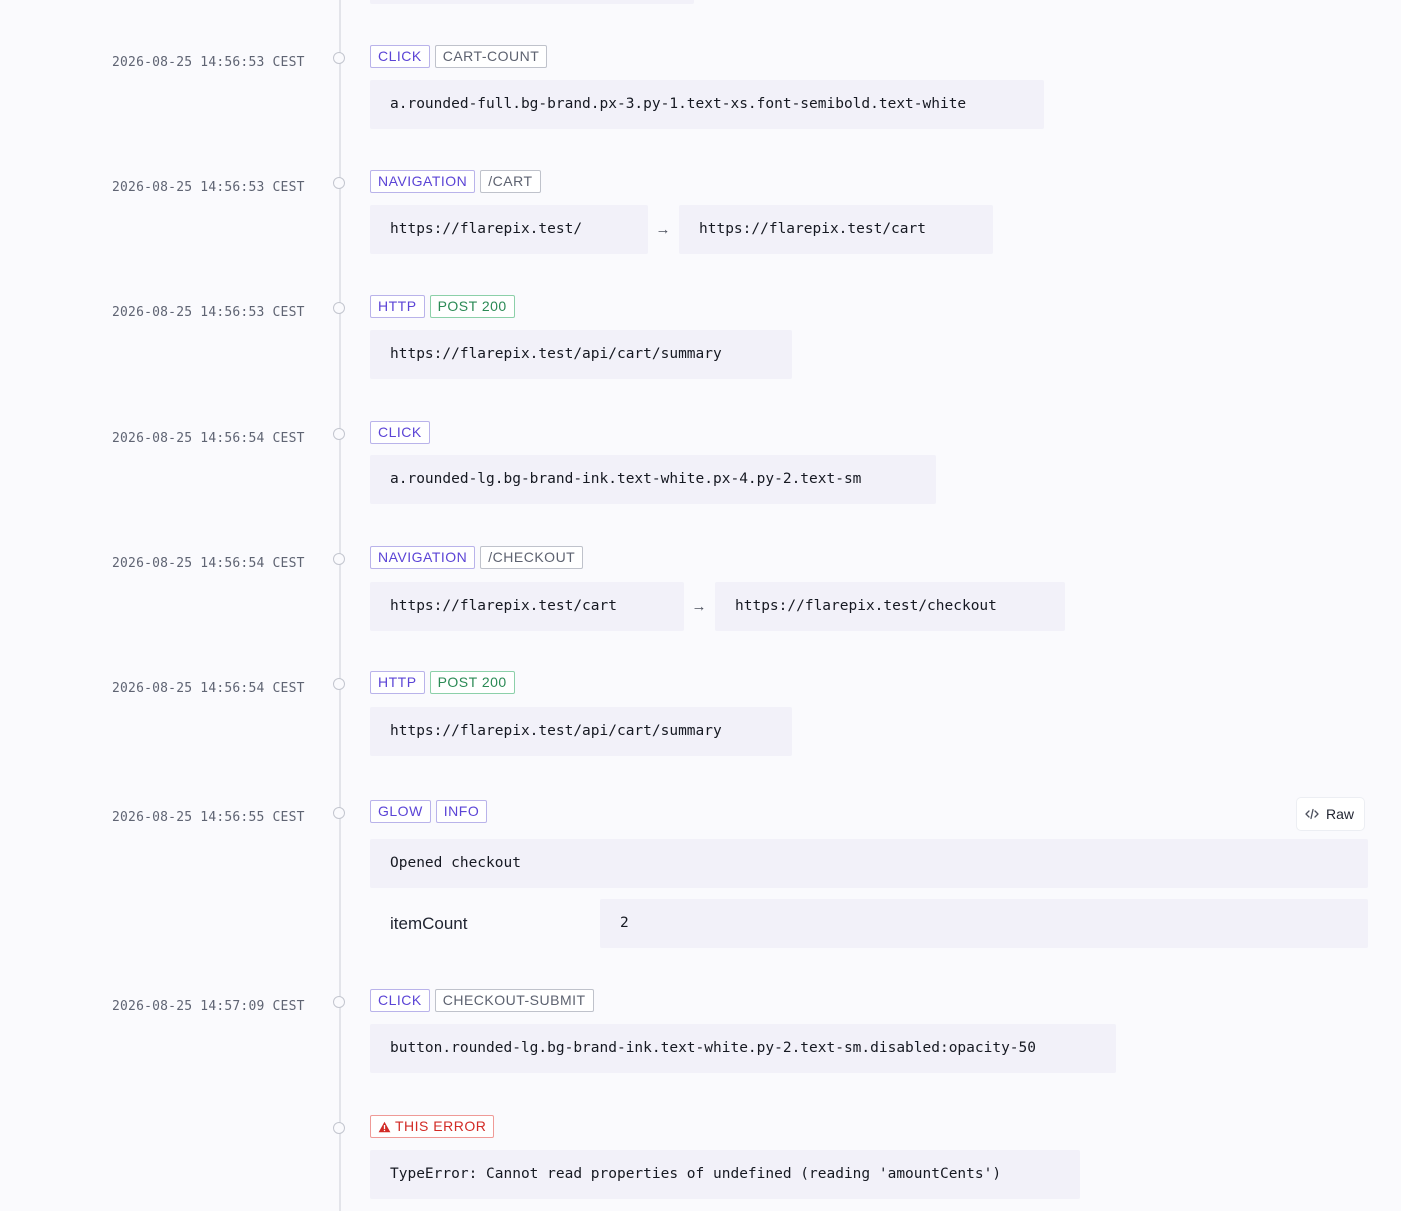 The image size is (1401, 1211). I want to click on error-badge: THIS ERROR, so click(432, 1126).